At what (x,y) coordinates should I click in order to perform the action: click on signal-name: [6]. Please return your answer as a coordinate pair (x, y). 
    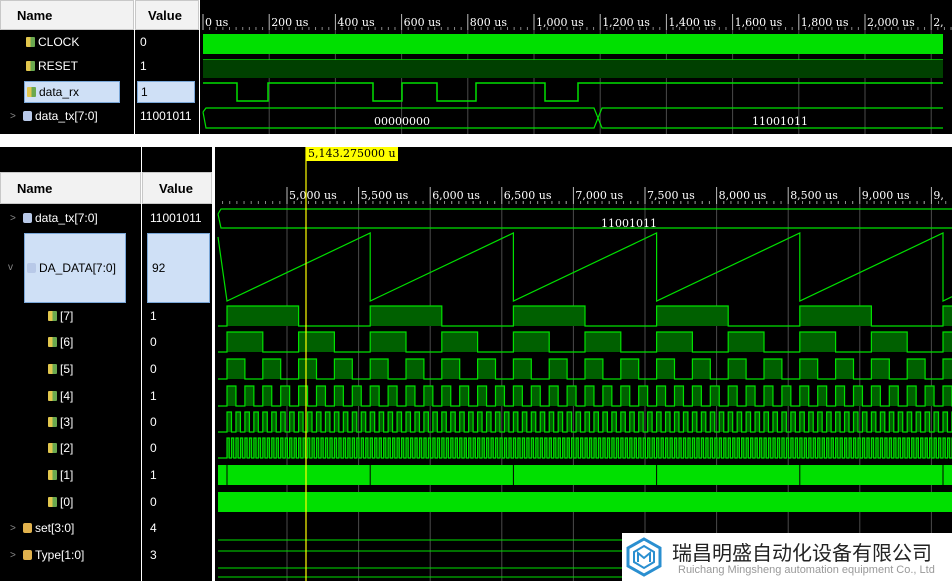
    Looking at the image, I should click on (67, 342).